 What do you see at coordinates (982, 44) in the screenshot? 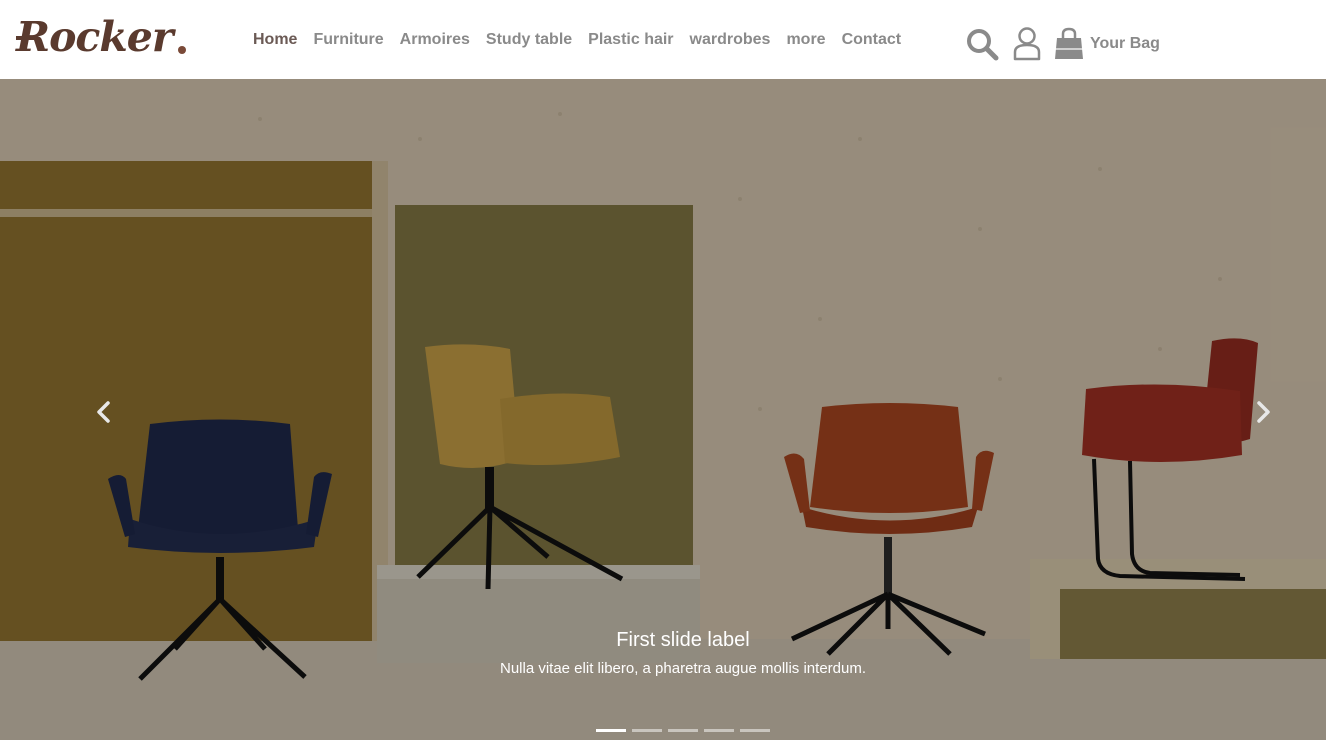
I see `search-icon` at bounding box center [982, 44].